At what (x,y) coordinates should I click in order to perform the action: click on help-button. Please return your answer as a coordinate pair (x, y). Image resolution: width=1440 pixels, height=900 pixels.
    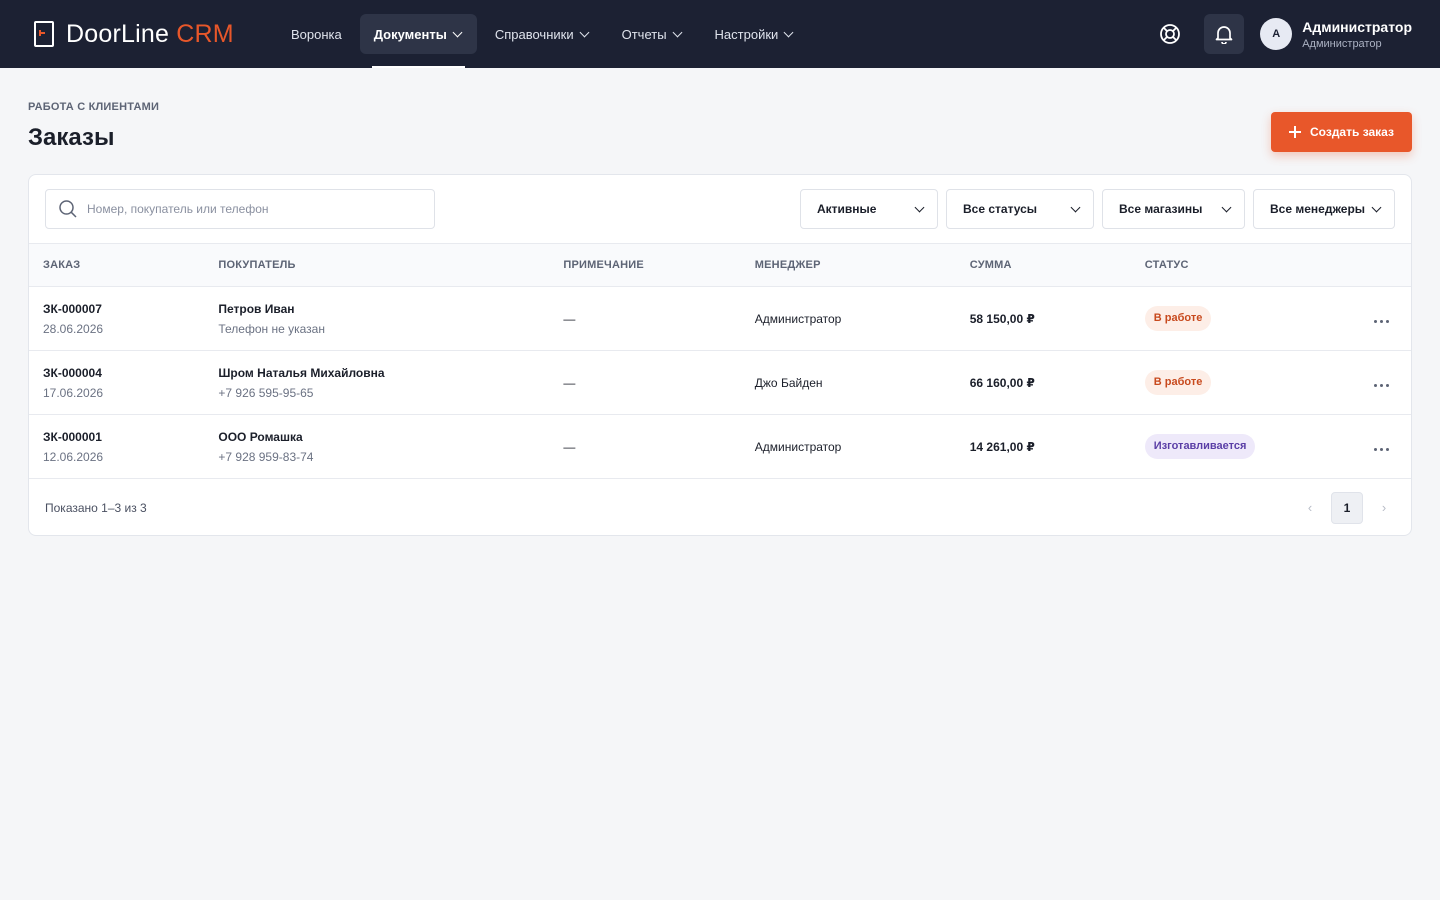
    Looking at the image, I should click on (1170, 34).